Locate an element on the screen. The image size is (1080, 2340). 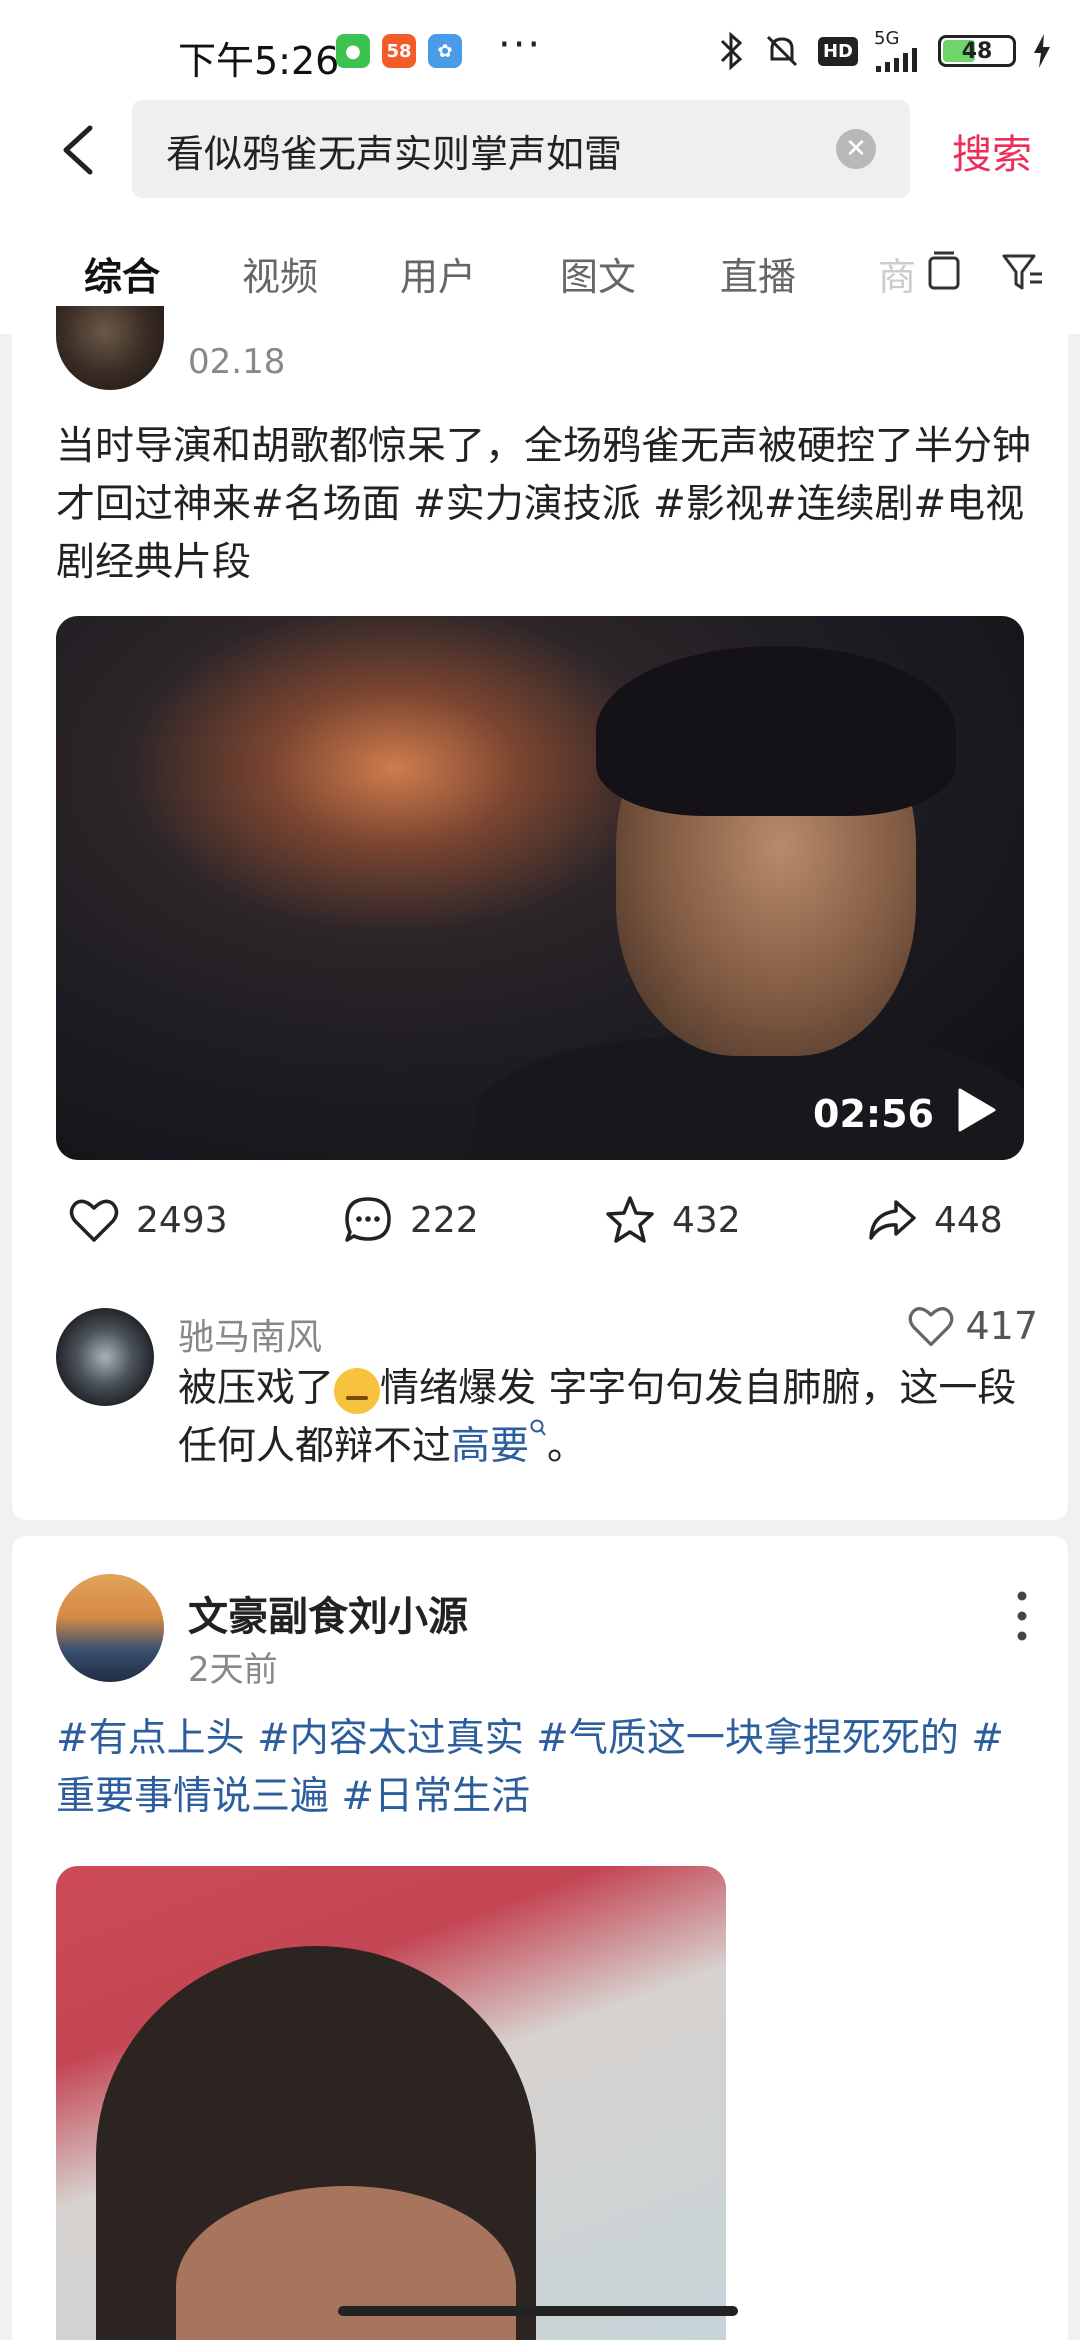
commenter-avatar is located at coordinates (105, 1357).